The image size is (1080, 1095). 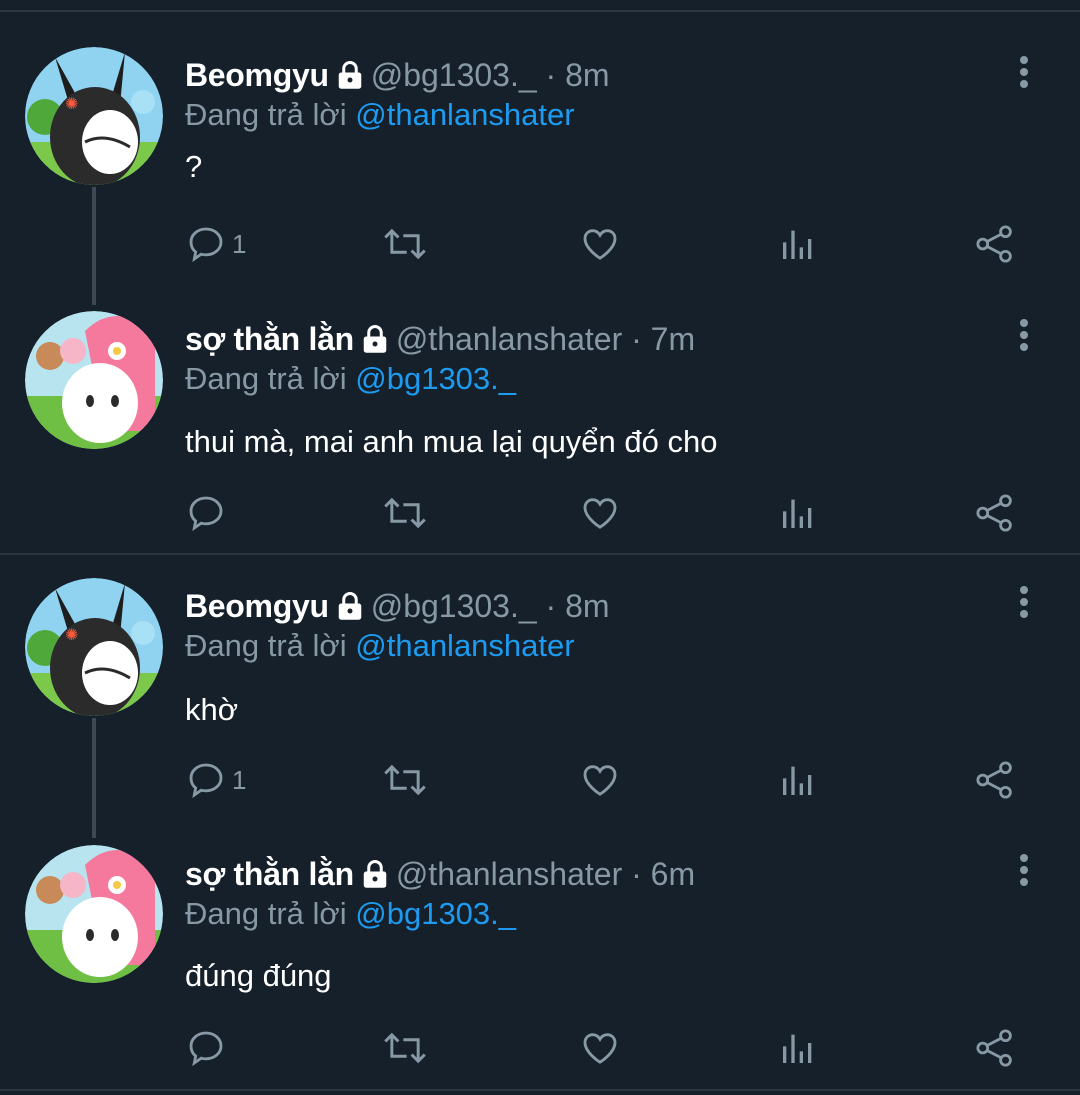 What do you see at coordinates (451, 441) in the screenshot?
I see `tweet-text: thui mà, mai anh mua lại quyển đó cho` at bounding box center [451, 441].